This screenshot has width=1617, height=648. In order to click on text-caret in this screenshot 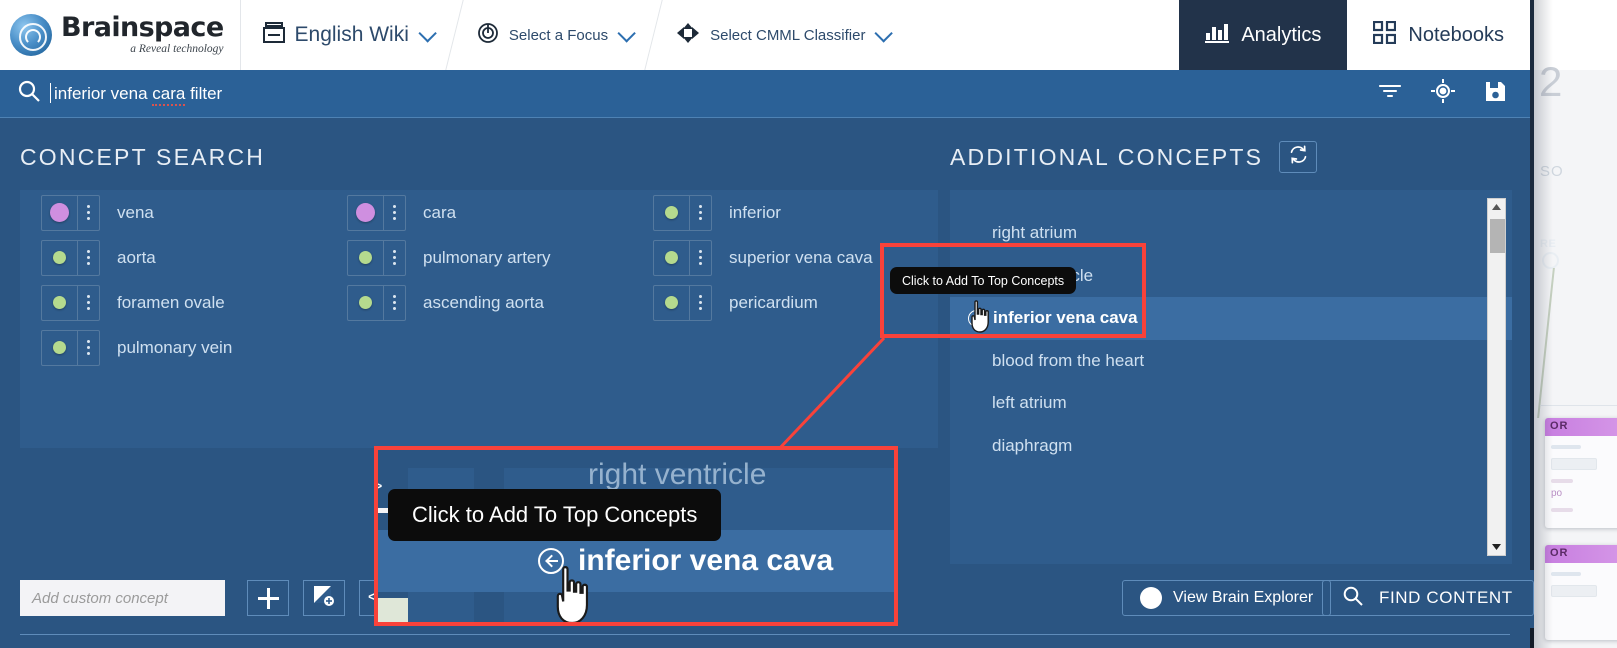, I will do `click(50, 92)`.